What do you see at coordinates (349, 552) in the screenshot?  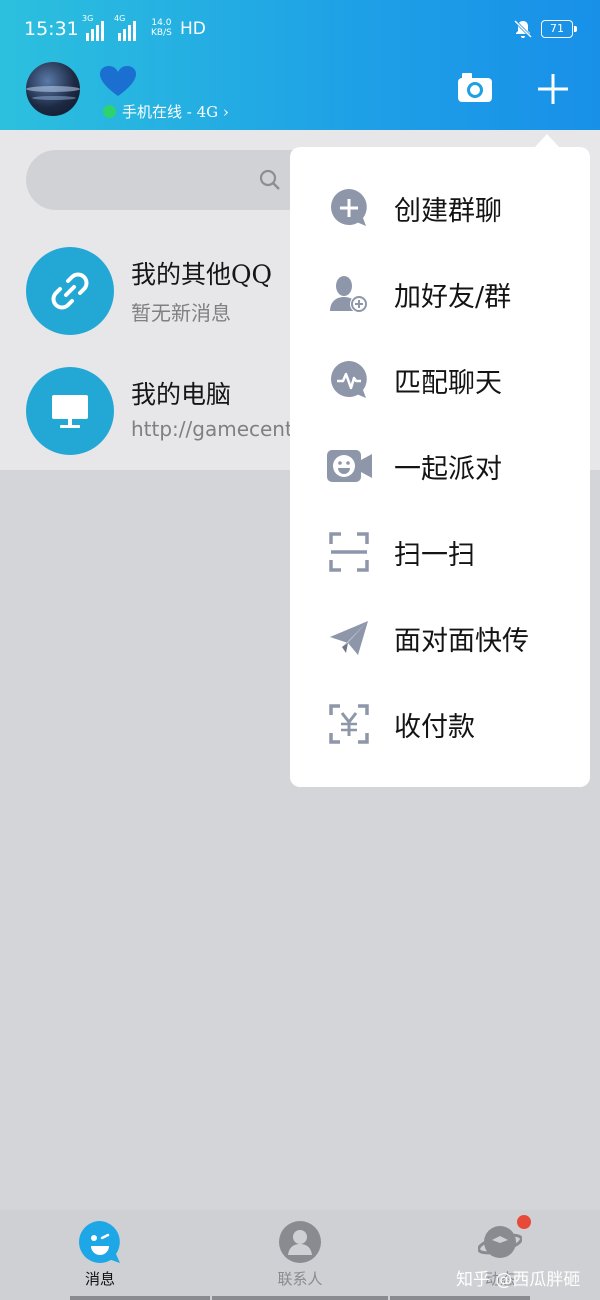 I see `scan-icon` at bounding box center [349, 552].